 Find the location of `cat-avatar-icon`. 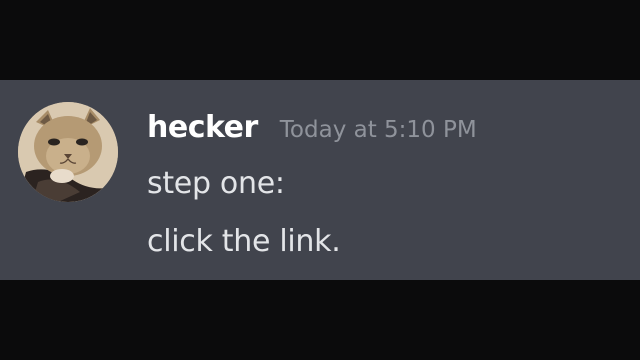

cat-avatar-icon is located at coordinates (68, 152).